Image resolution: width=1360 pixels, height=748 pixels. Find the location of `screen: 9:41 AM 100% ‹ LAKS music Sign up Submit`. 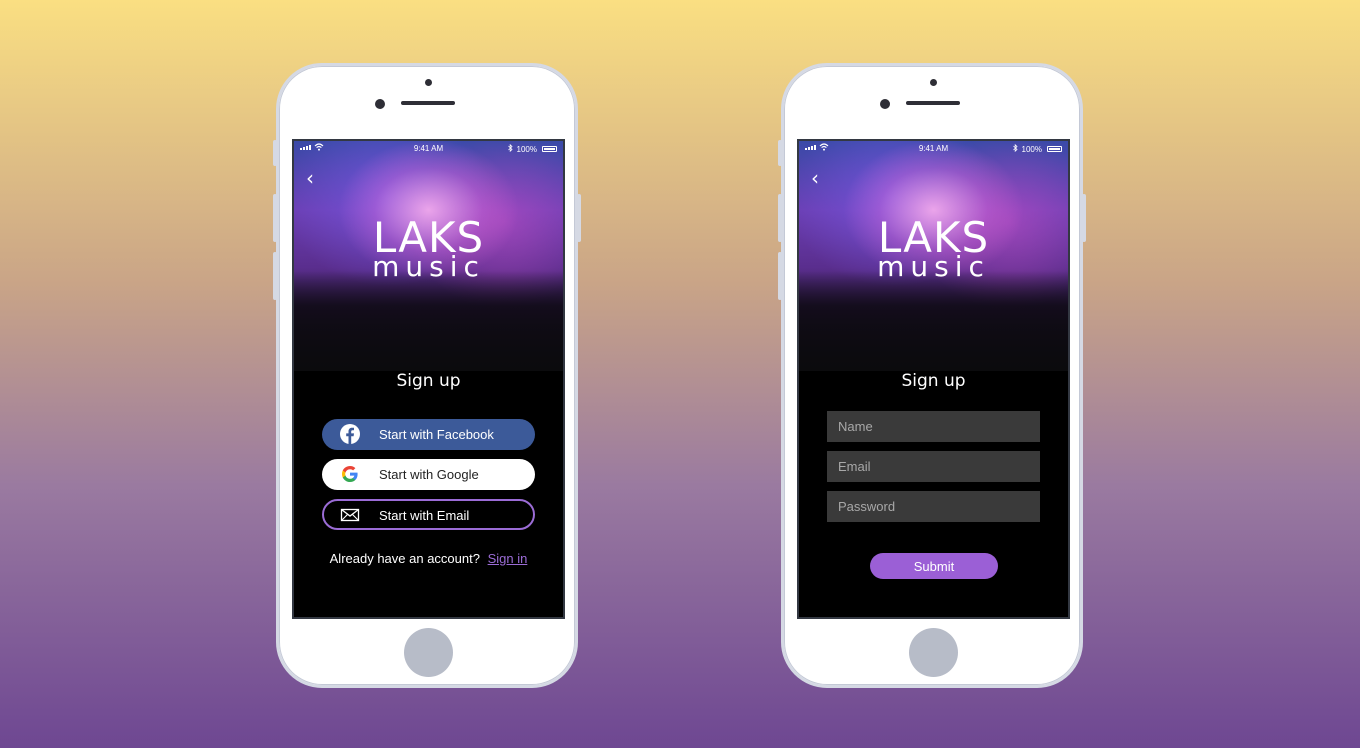

screen: 9:41 AM 100% ‹ LAKS music Sign up Submit is located at coordinates (933, 379).